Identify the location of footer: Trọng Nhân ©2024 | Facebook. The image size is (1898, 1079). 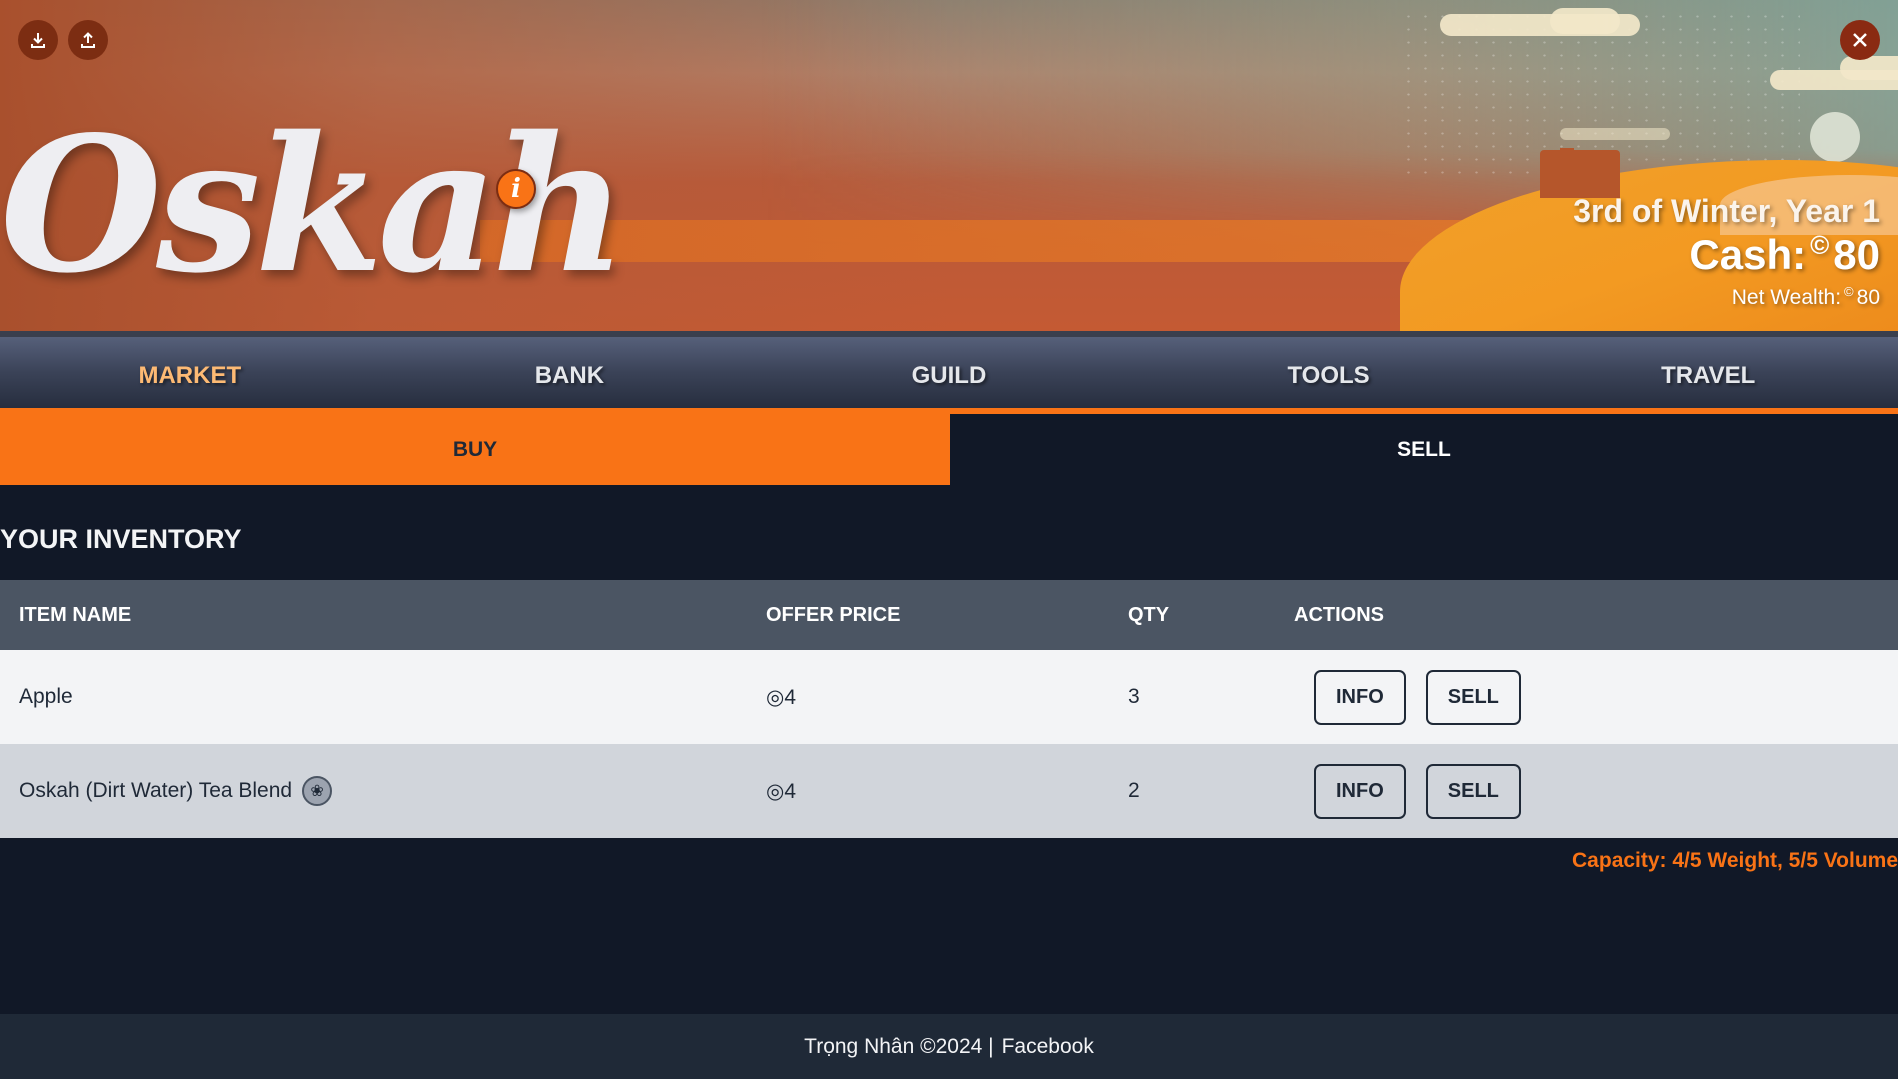
(949, 1046).